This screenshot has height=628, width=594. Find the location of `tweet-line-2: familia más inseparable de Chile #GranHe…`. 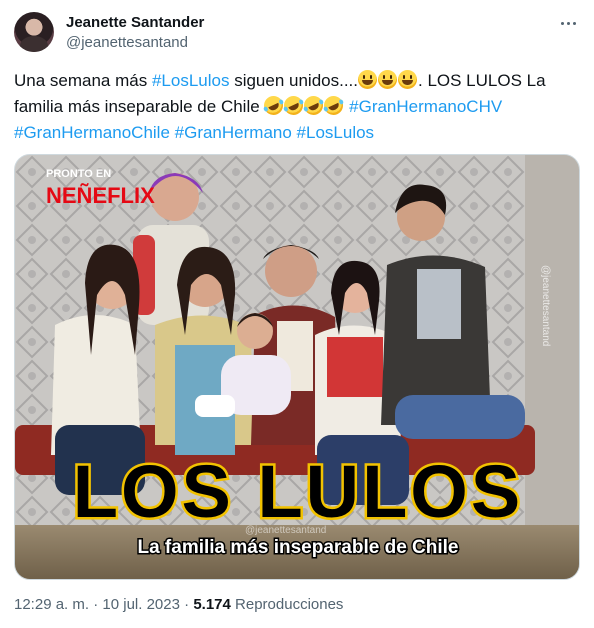

tweet-line-2: familia más inseparable de Chile #GranHe… is located at coordinates (297, 106).